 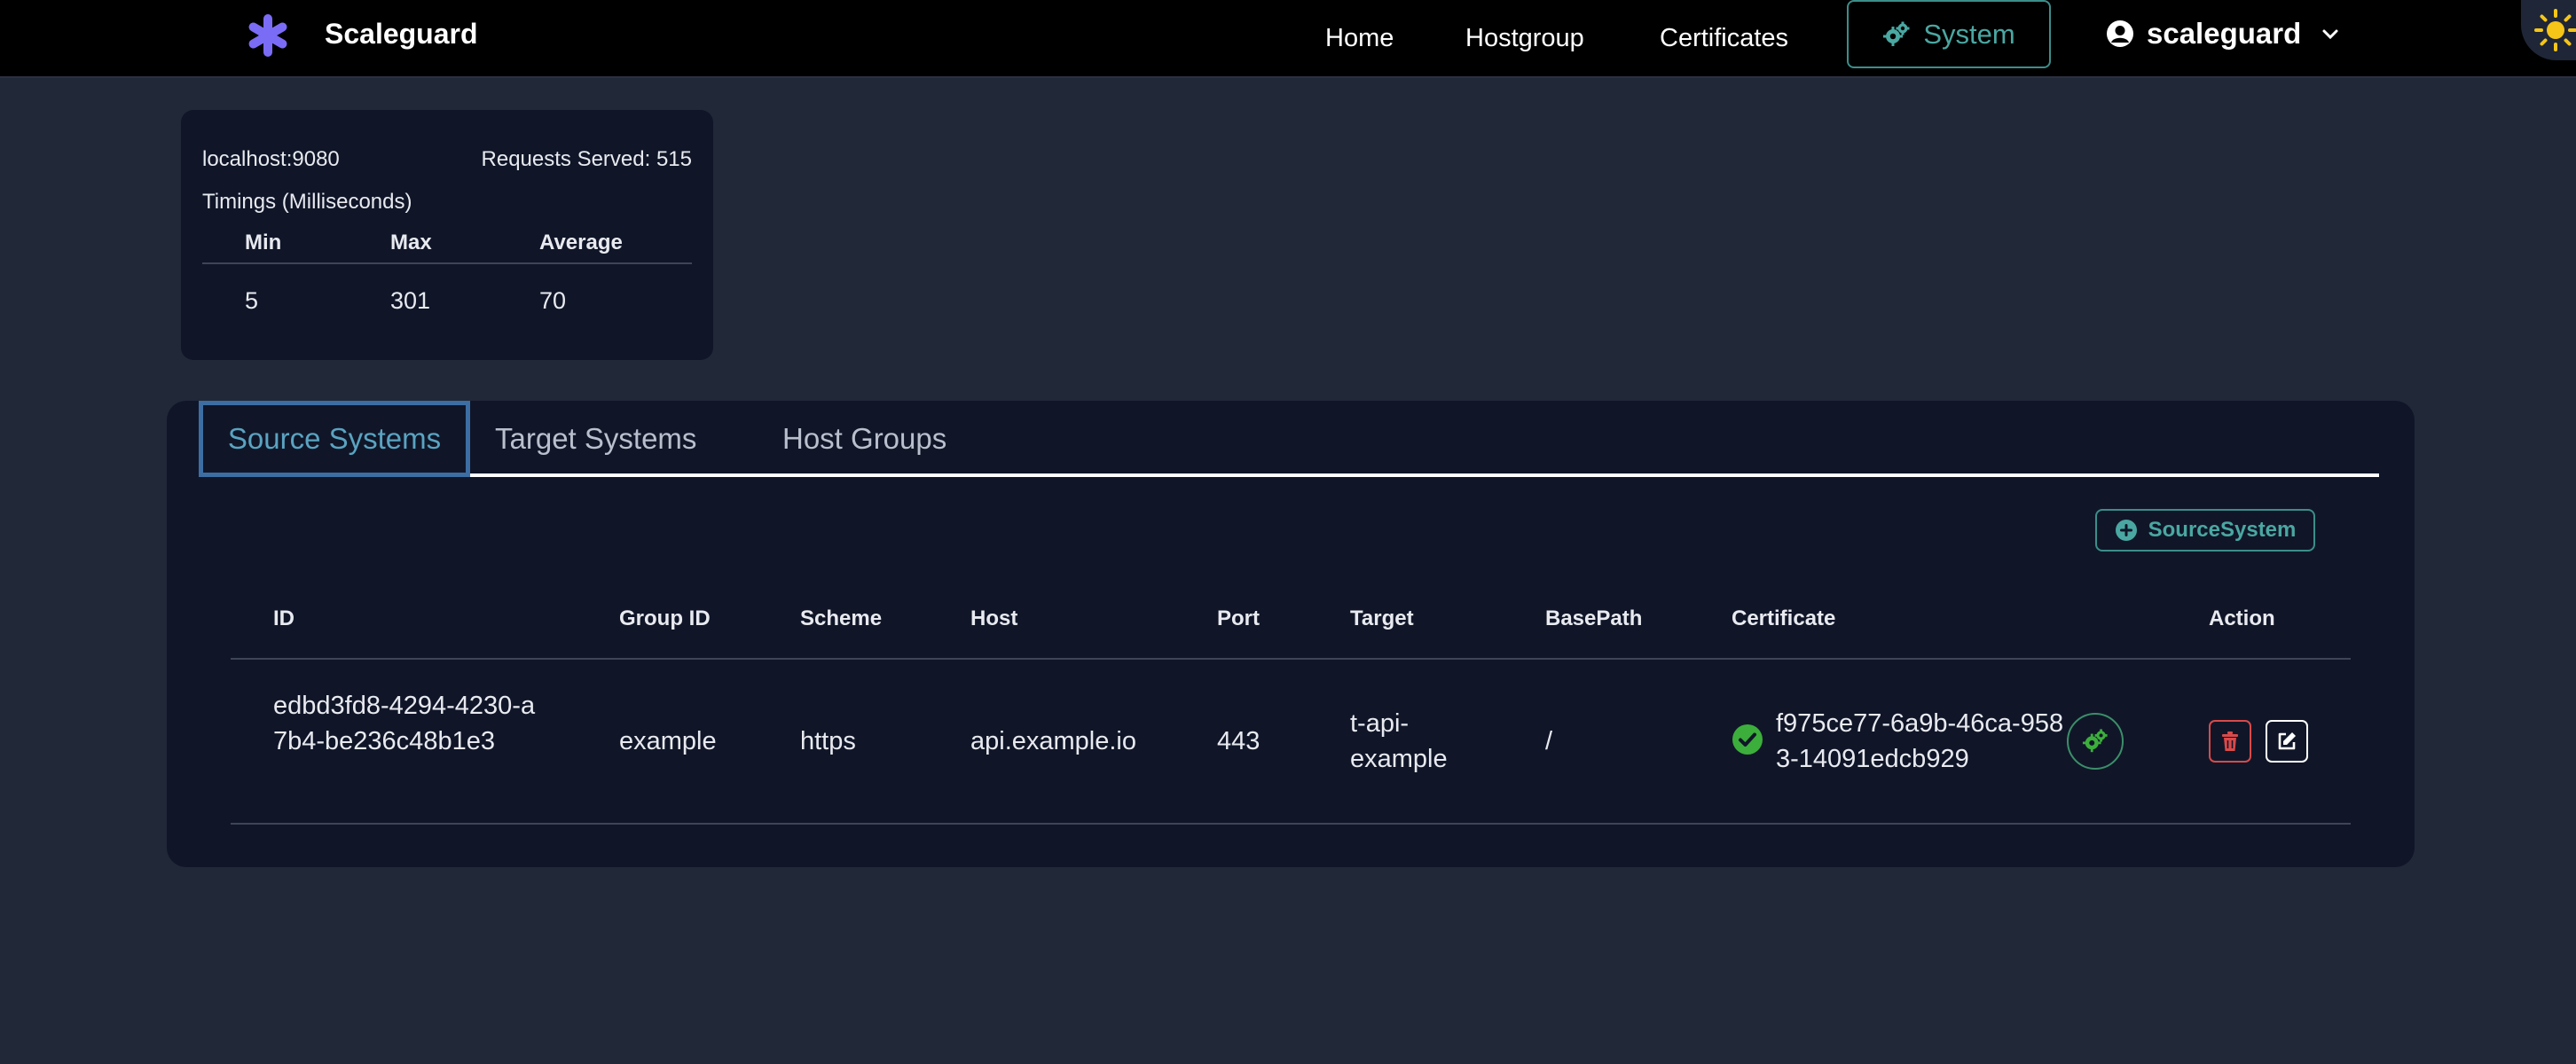 I want to click on theme-toggle, so click(x=2548, y=30).